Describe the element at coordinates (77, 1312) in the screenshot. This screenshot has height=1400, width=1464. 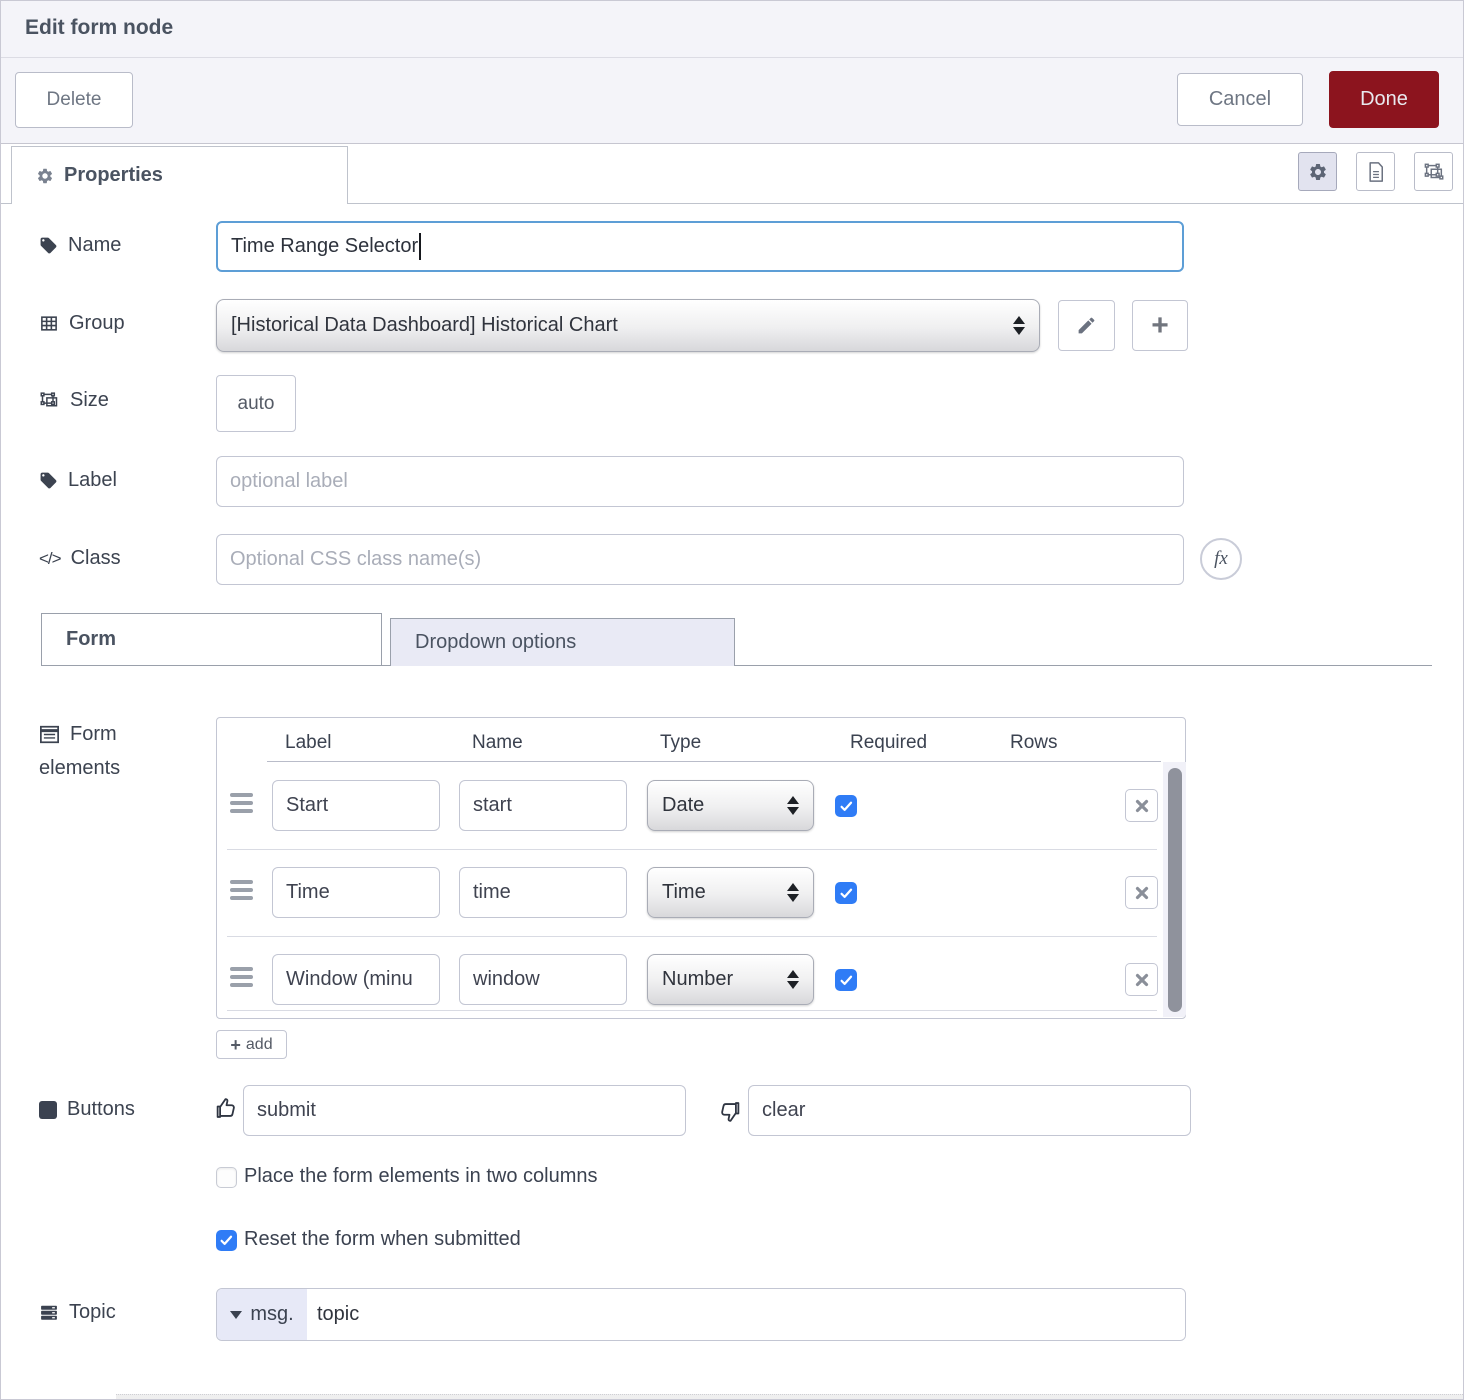
I see `topic-field-label: Topic` at that location.